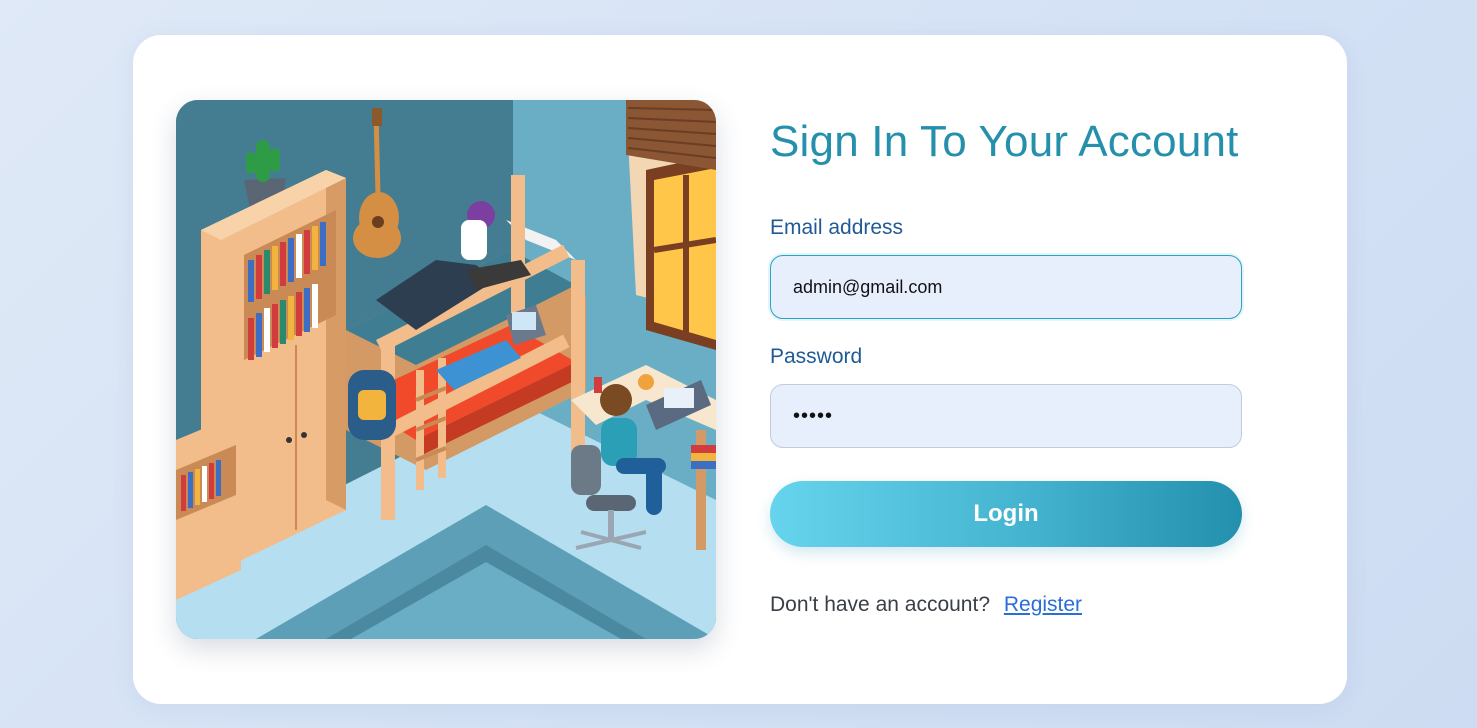 The width and height of the screenshot is (1477, 728). I want to click on register-prompt: Don't have an account?, so click(880, 604).